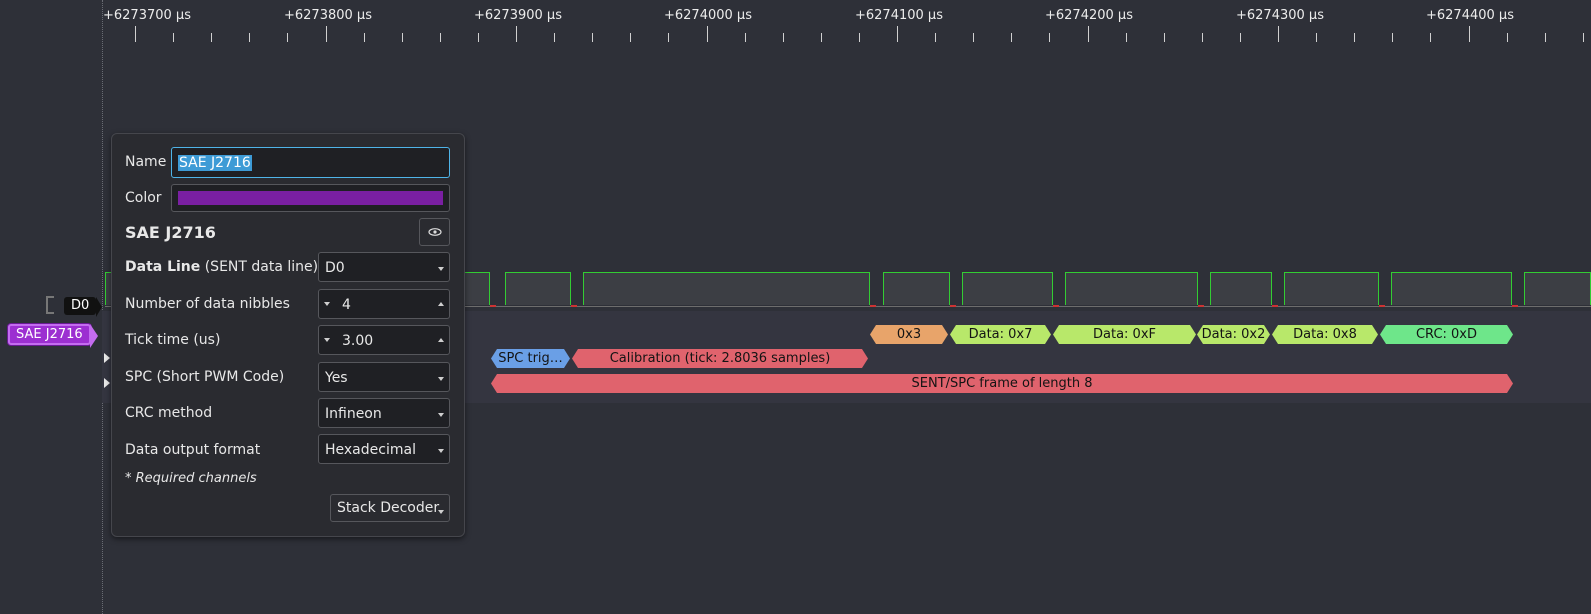  I want to click on format-dropdown: Hexadecimal, so click(384, 449).